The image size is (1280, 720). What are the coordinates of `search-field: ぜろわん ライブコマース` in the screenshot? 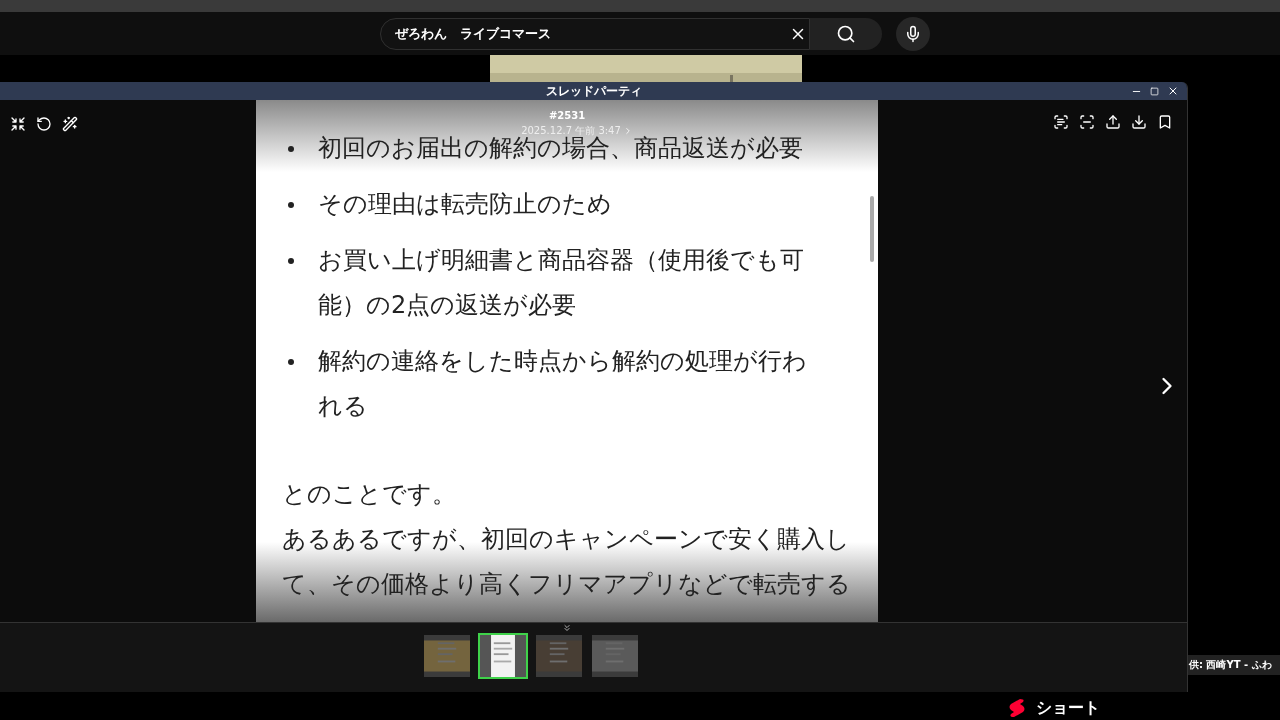 It's located at (595, 33).